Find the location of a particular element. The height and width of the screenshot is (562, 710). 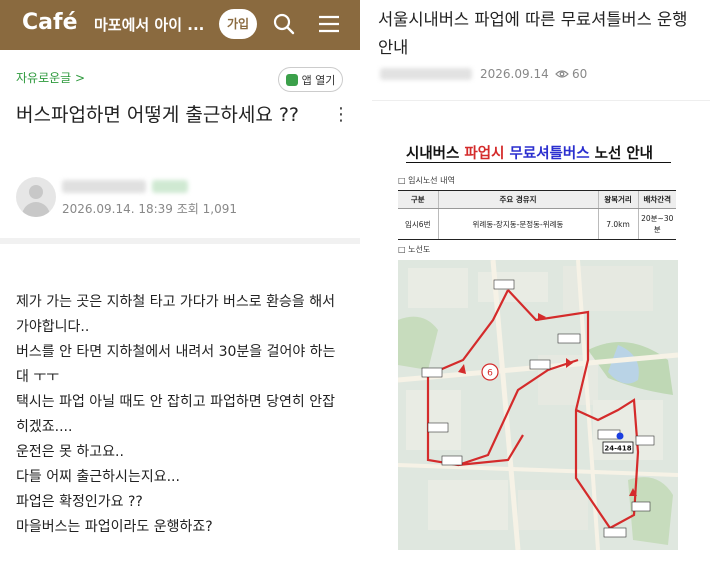

member-level-blurred is located at coordinates (170, 186).